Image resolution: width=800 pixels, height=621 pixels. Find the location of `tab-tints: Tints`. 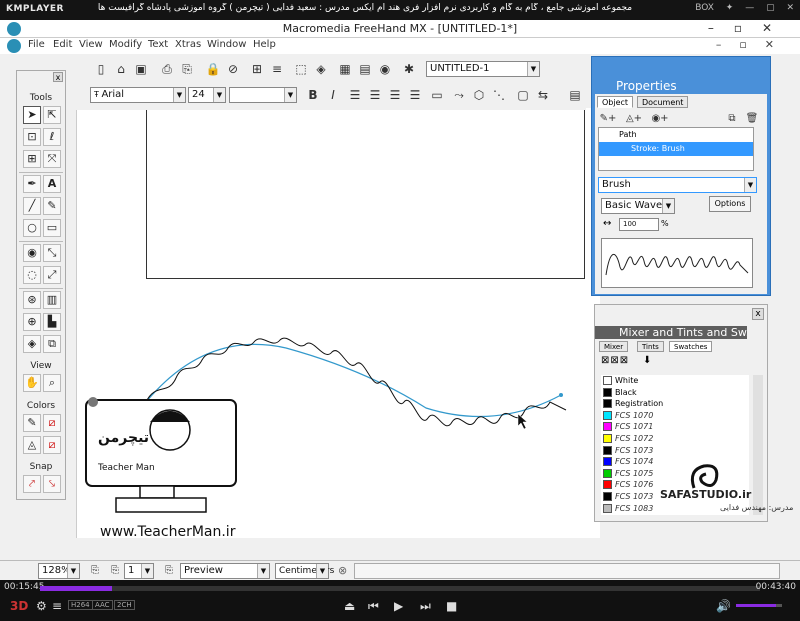

tab-tints: Tints is located at coordinates (650, 346).